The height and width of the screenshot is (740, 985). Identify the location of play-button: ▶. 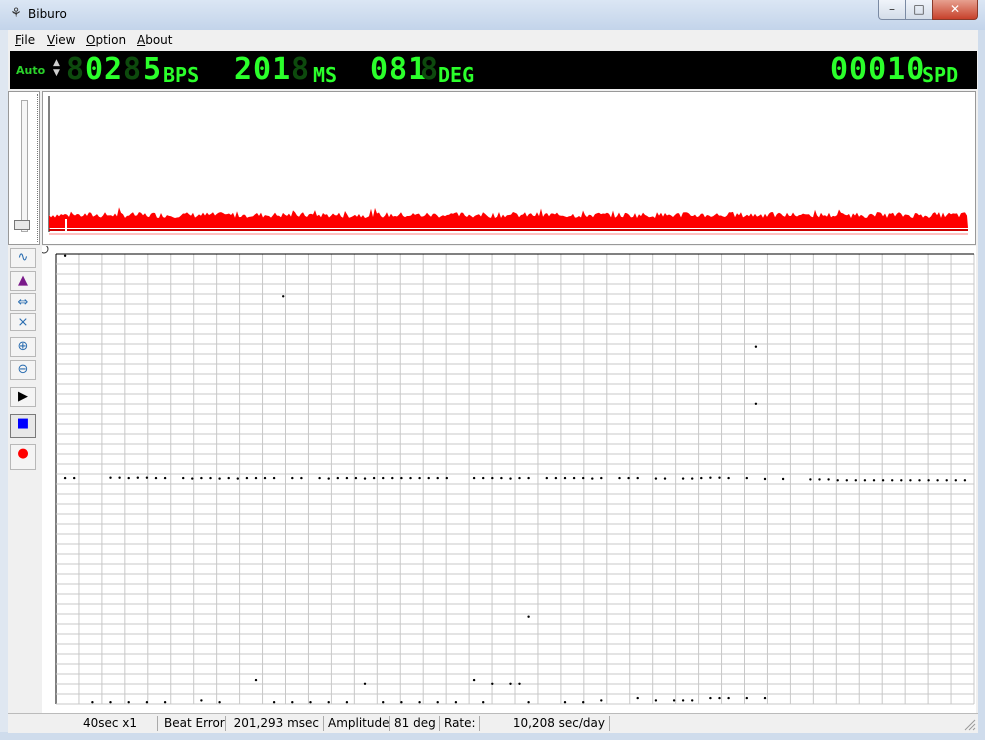
(23, 397).